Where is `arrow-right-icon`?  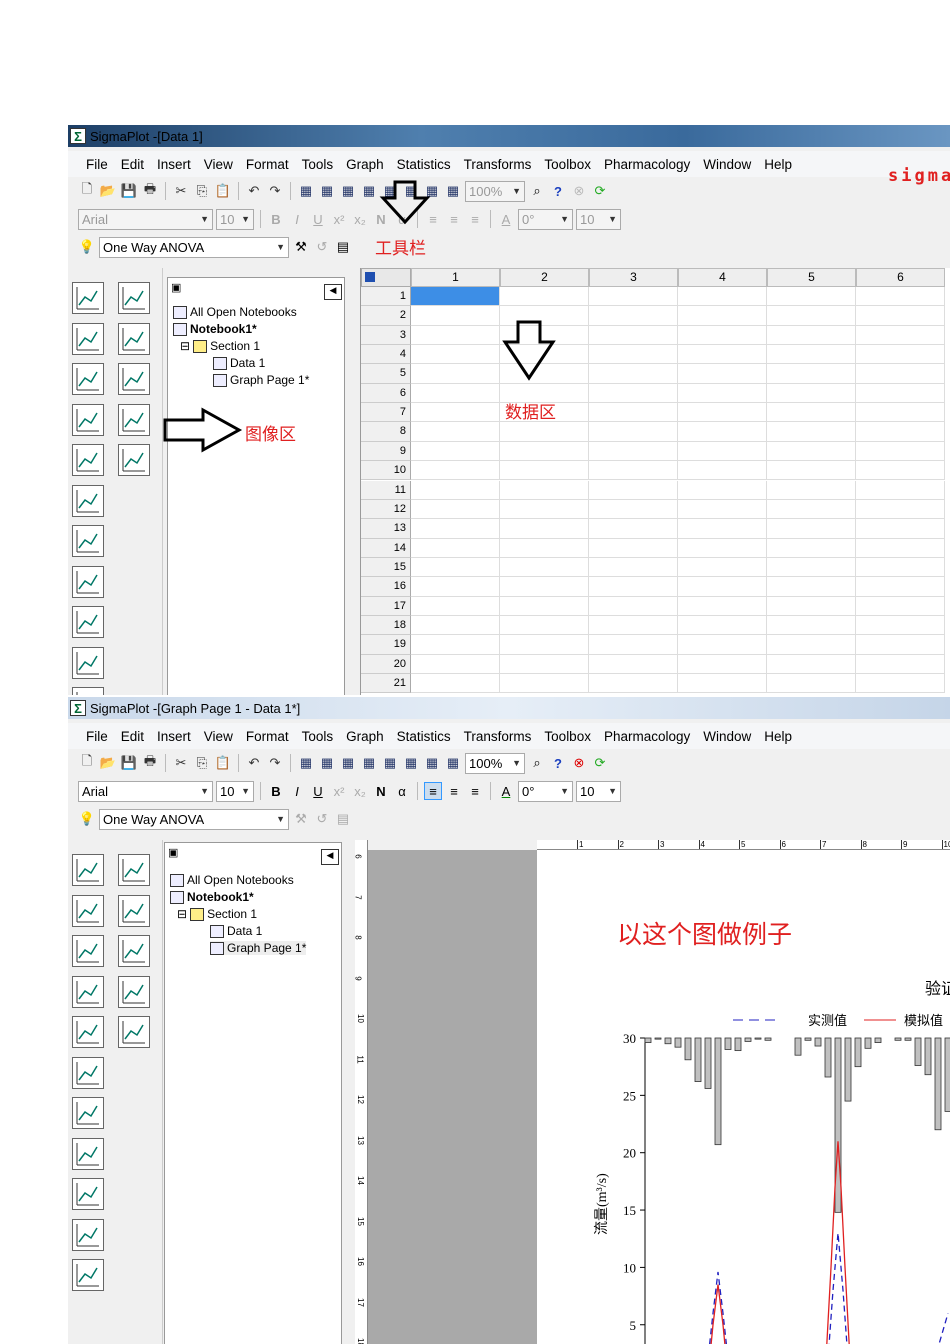
arrow-right-icon is located at coordinates (203, 430).